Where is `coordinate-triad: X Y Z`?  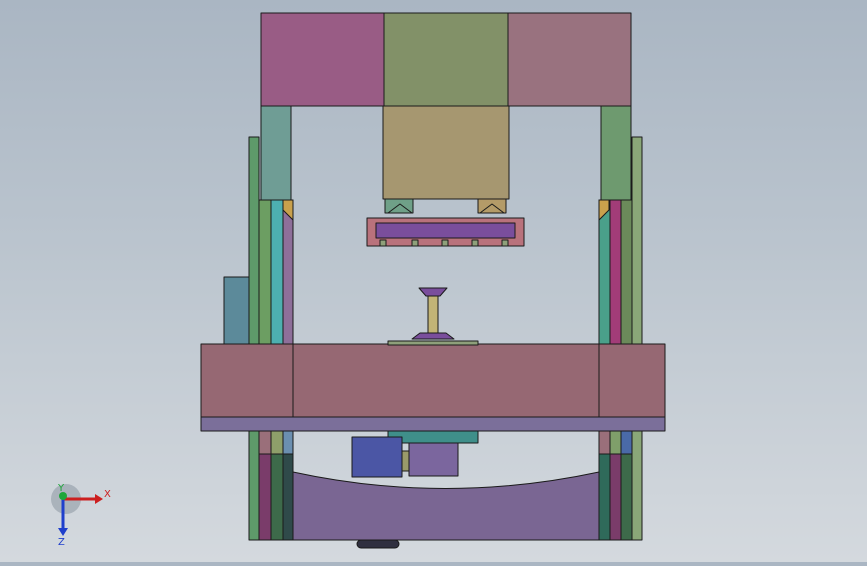 coordinate-triad: X Y Z is located at coordinates (81, 515).